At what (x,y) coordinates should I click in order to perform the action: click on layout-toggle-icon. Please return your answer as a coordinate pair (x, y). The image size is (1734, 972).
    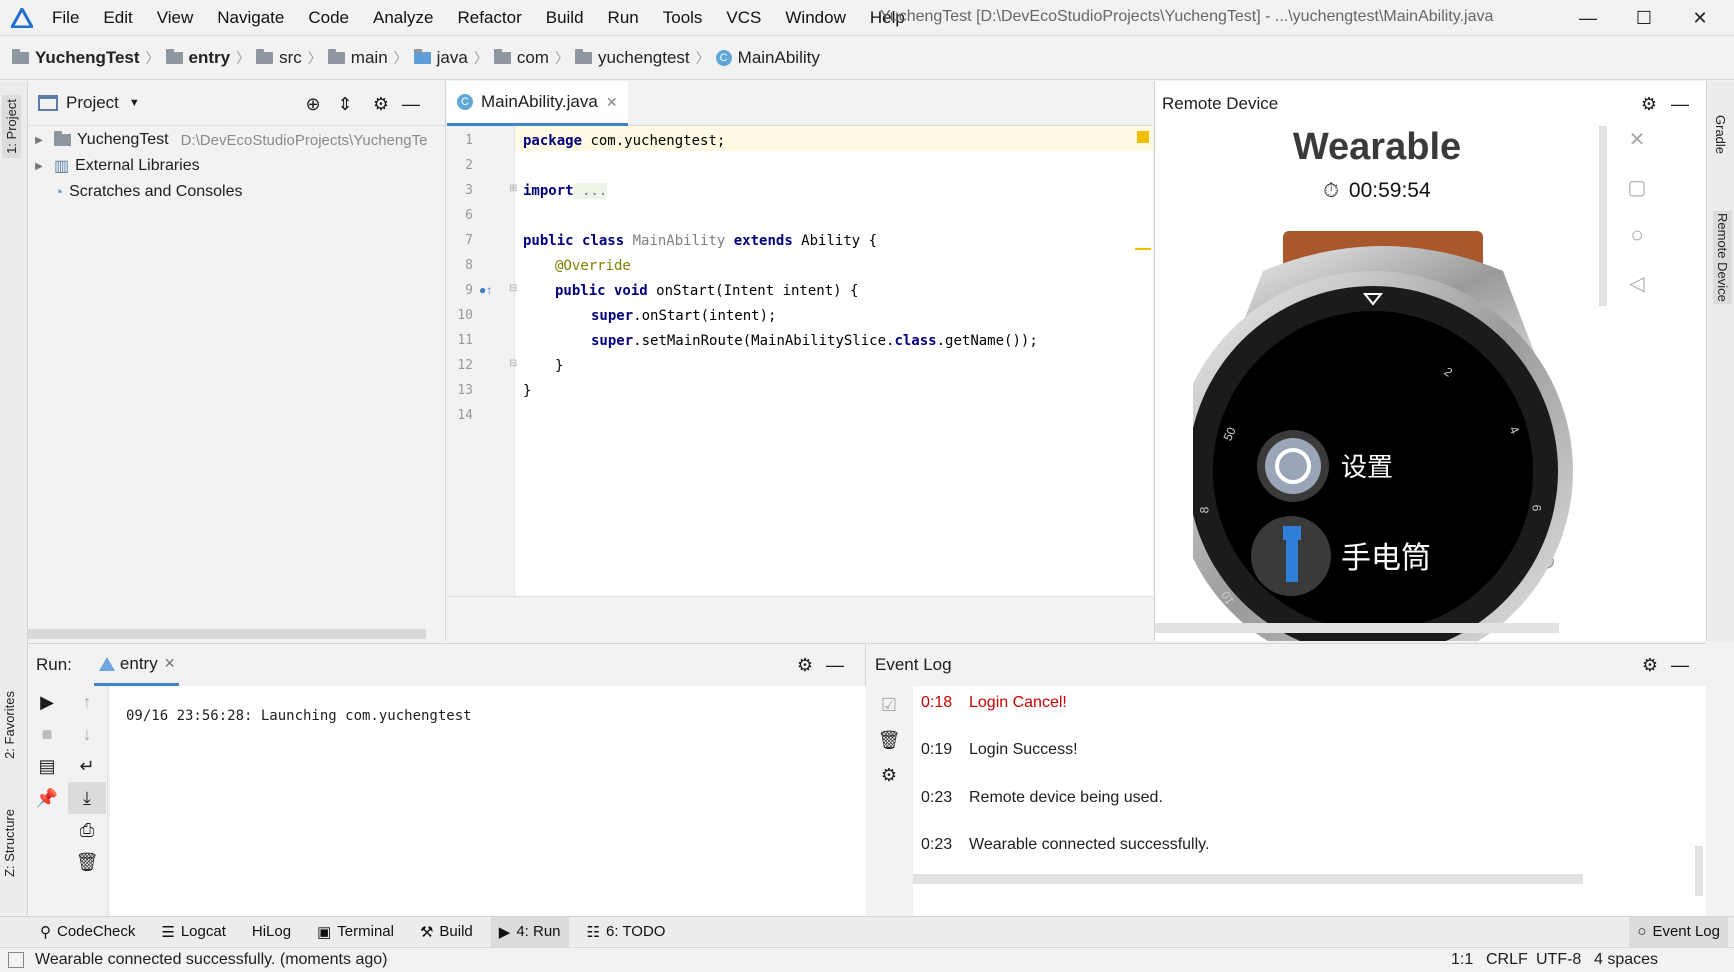
    Looking at the image, I should click on (16, 960).